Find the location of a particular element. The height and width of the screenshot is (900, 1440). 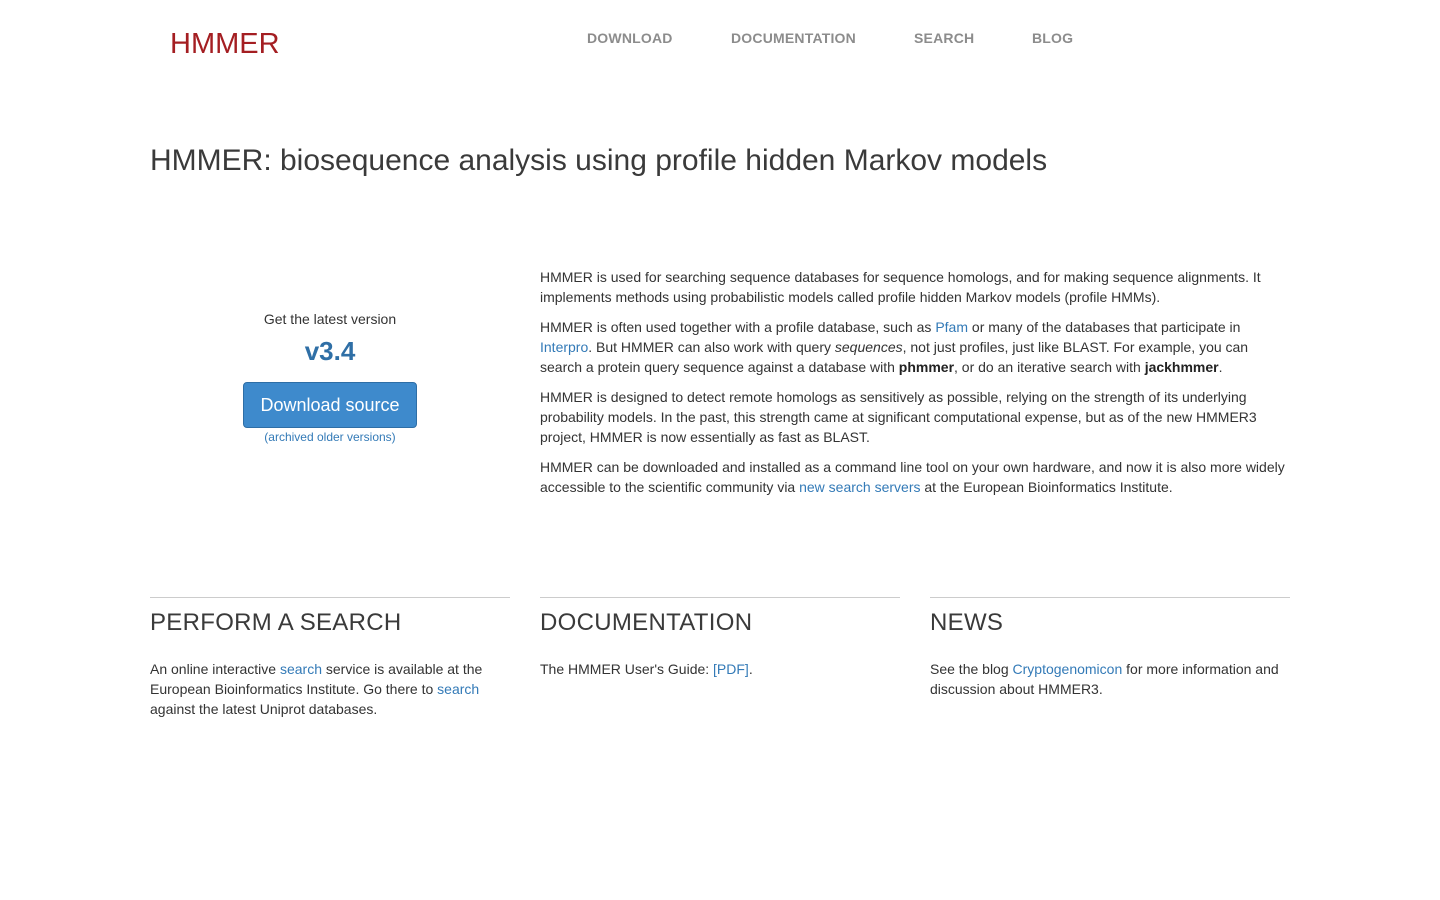

intro-text-span: , or do an iterative search with is located at coordinates (1049, 367).